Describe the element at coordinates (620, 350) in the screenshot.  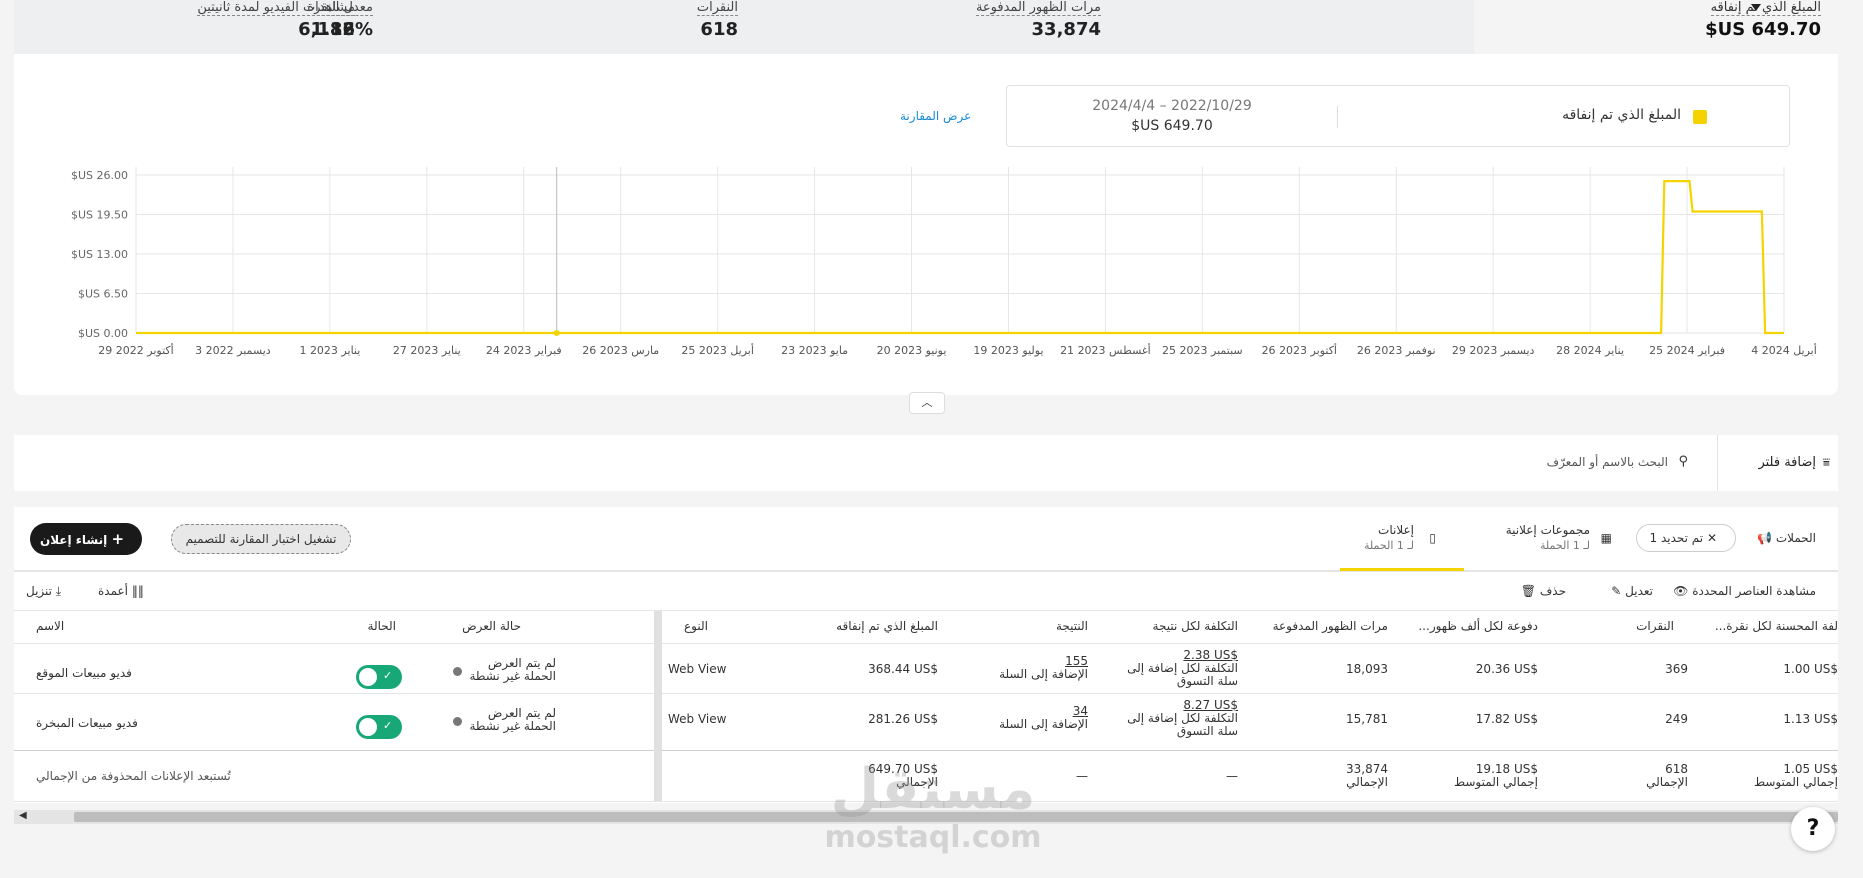
I see `x-tick-label: 26 مارس 2023` at that location.